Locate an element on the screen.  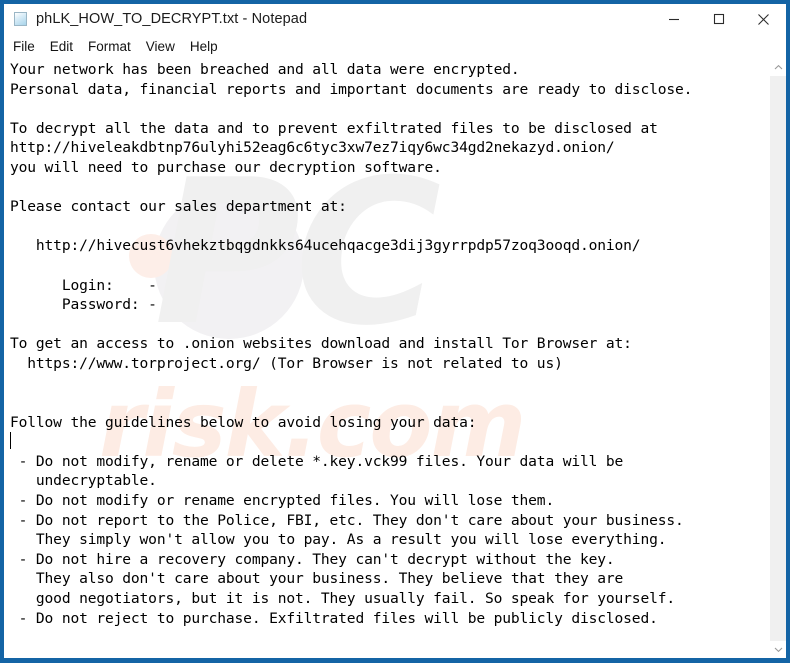
chevron-down-icon is located at coordinates (778, 650).